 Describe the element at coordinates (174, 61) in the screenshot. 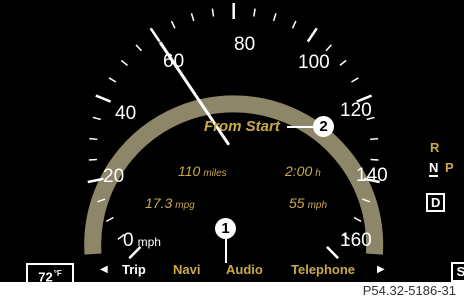

I see `speed-label-60: 60` at that location.